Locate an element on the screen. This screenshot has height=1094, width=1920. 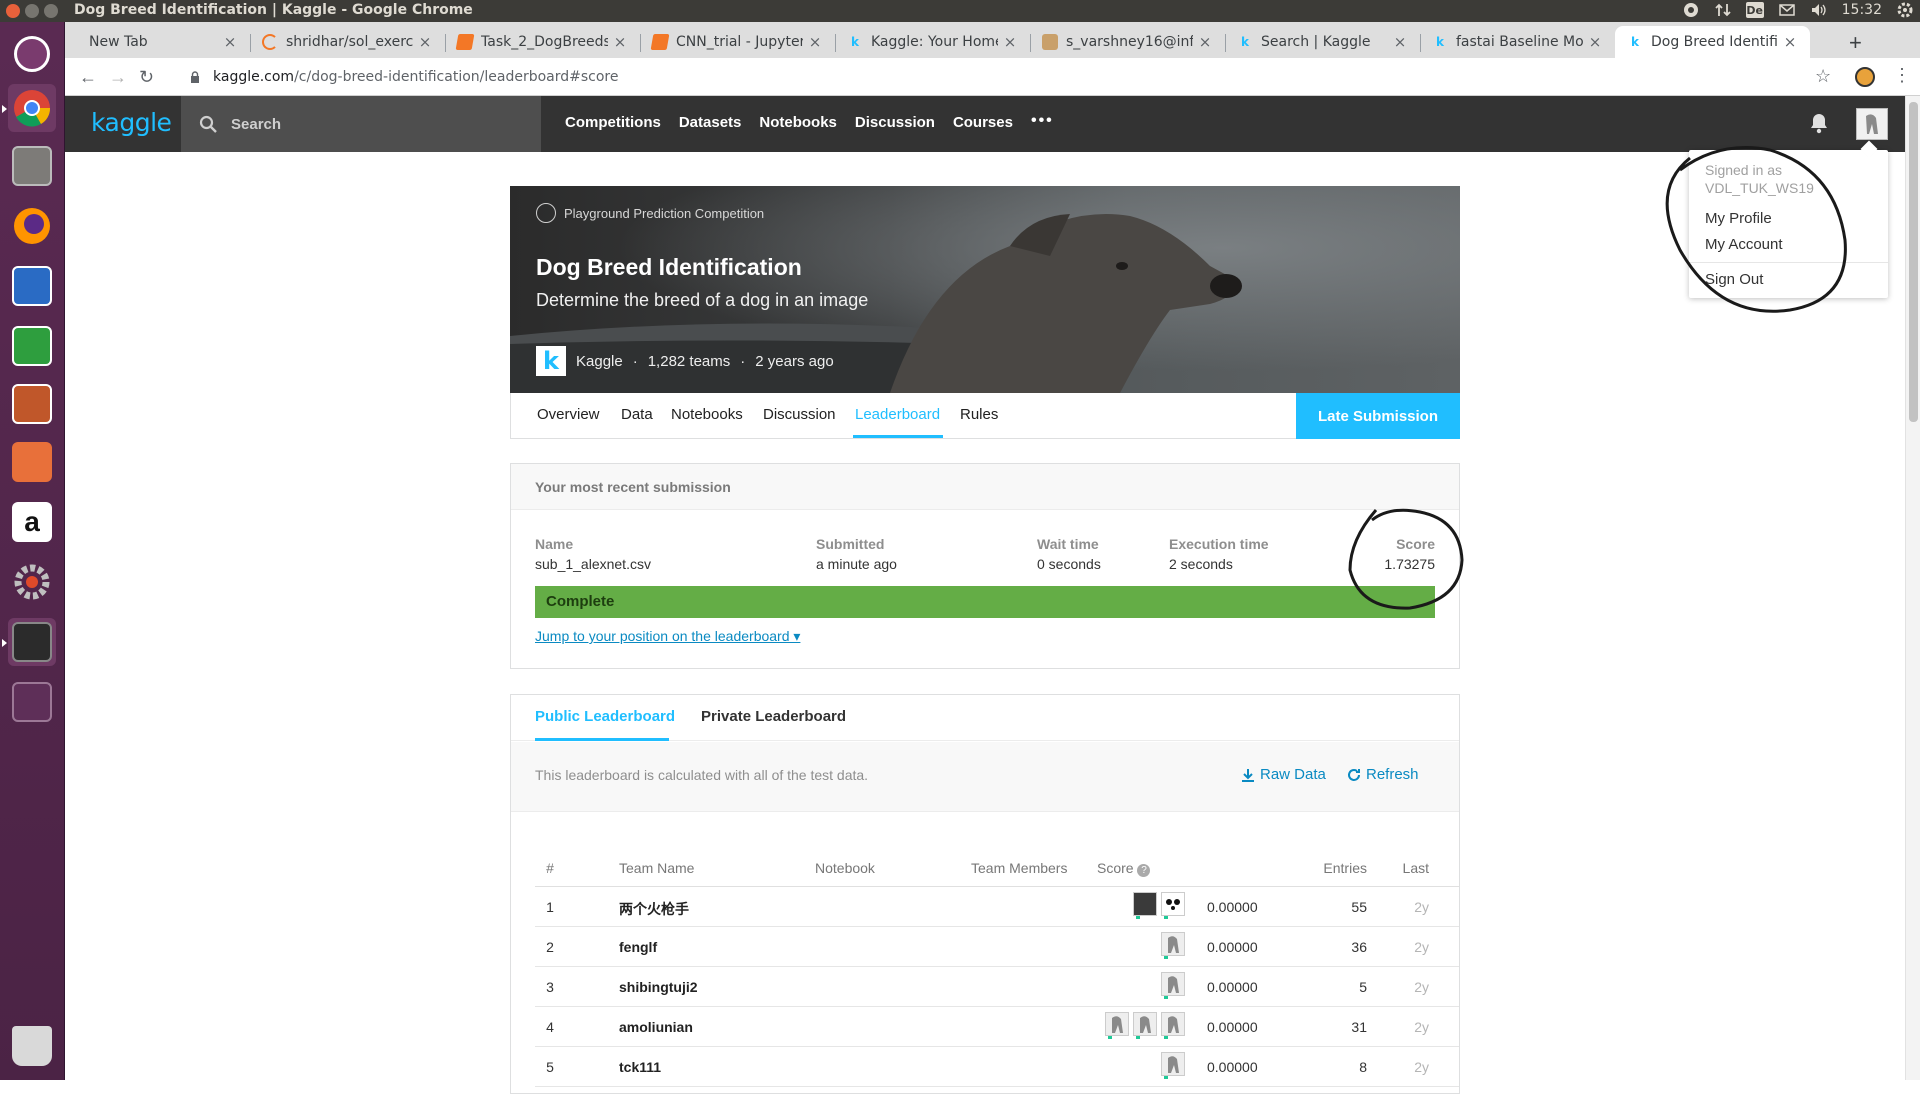
tab-notebooks: Notebooks is located at coordinates (707, 414).